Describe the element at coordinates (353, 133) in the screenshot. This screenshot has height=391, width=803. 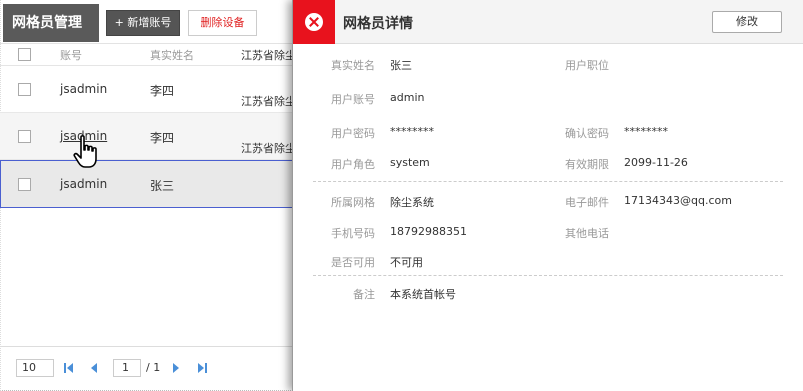
I see `password-label: 用户密码` at that location.